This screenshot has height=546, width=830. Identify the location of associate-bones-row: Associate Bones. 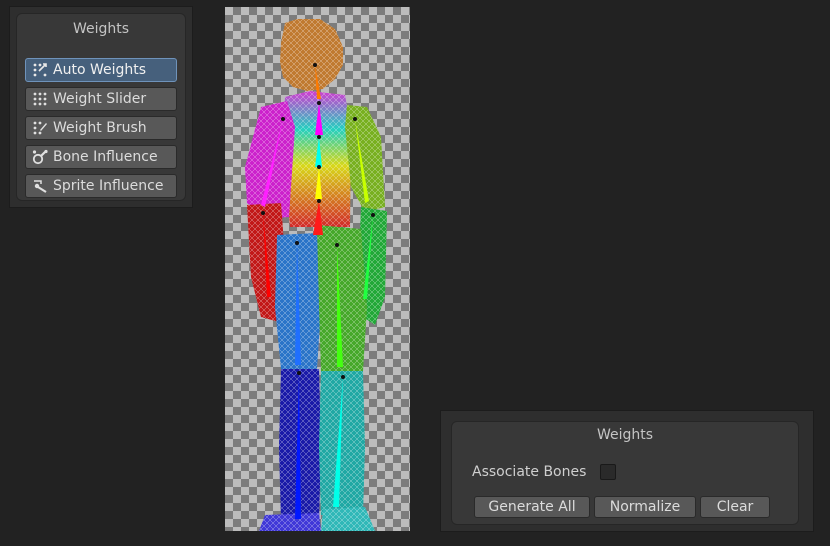
(544, 472).